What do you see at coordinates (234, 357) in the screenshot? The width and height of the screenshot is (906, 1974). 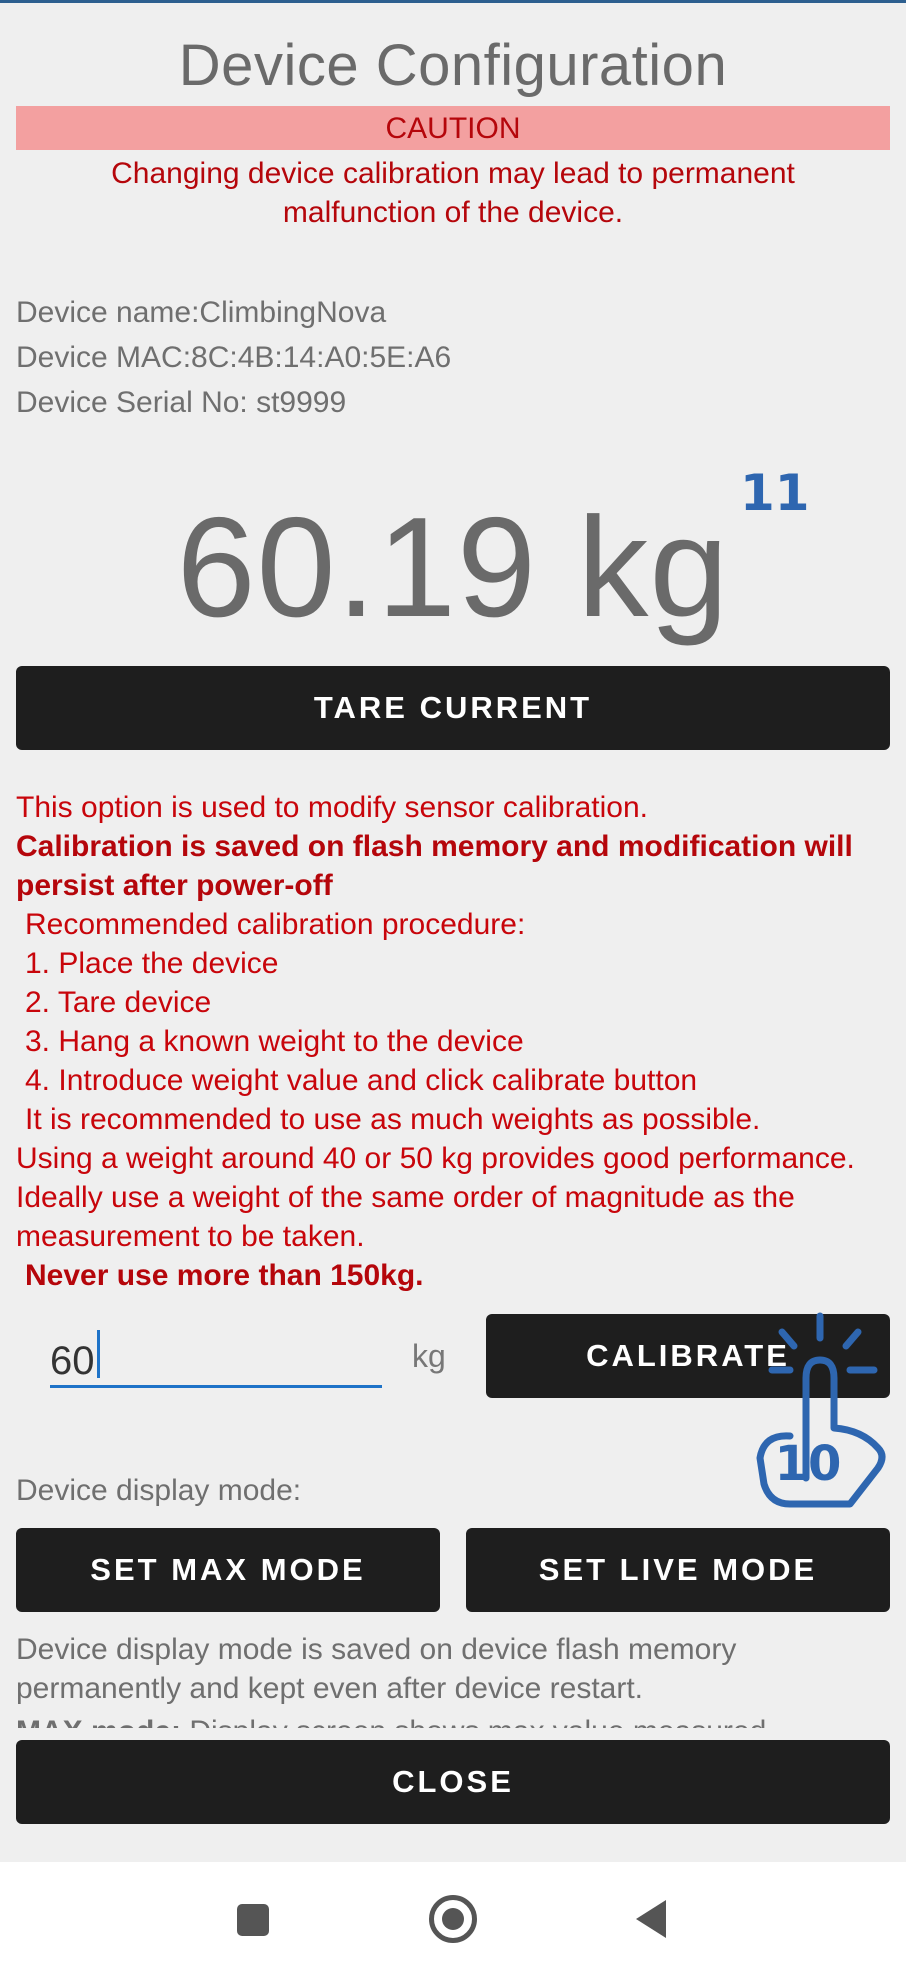 I see `device-mac: Device MAC:8C:4B:14:A0:5E:A6` at bounding box center [234, 357].